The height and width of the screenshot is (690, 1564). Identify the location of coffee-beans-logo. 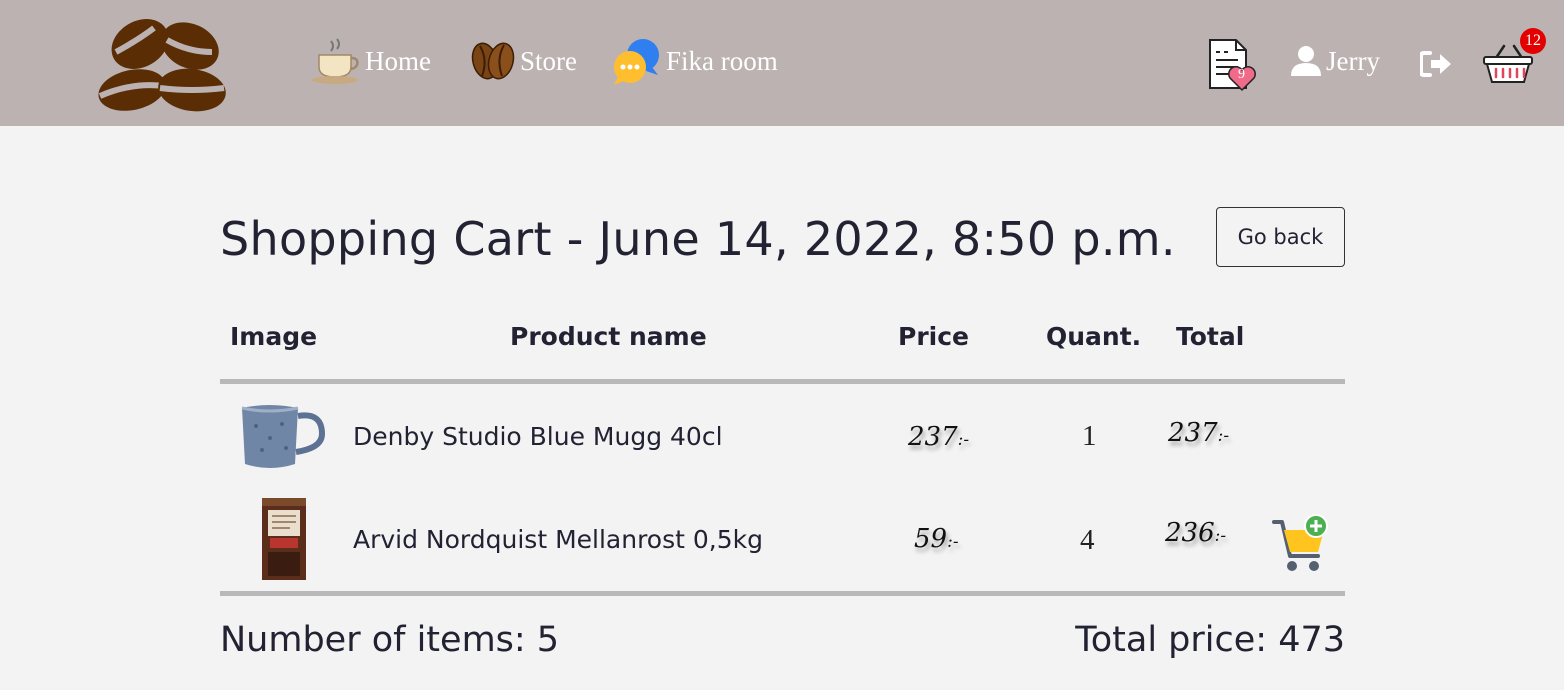
(161, 63).